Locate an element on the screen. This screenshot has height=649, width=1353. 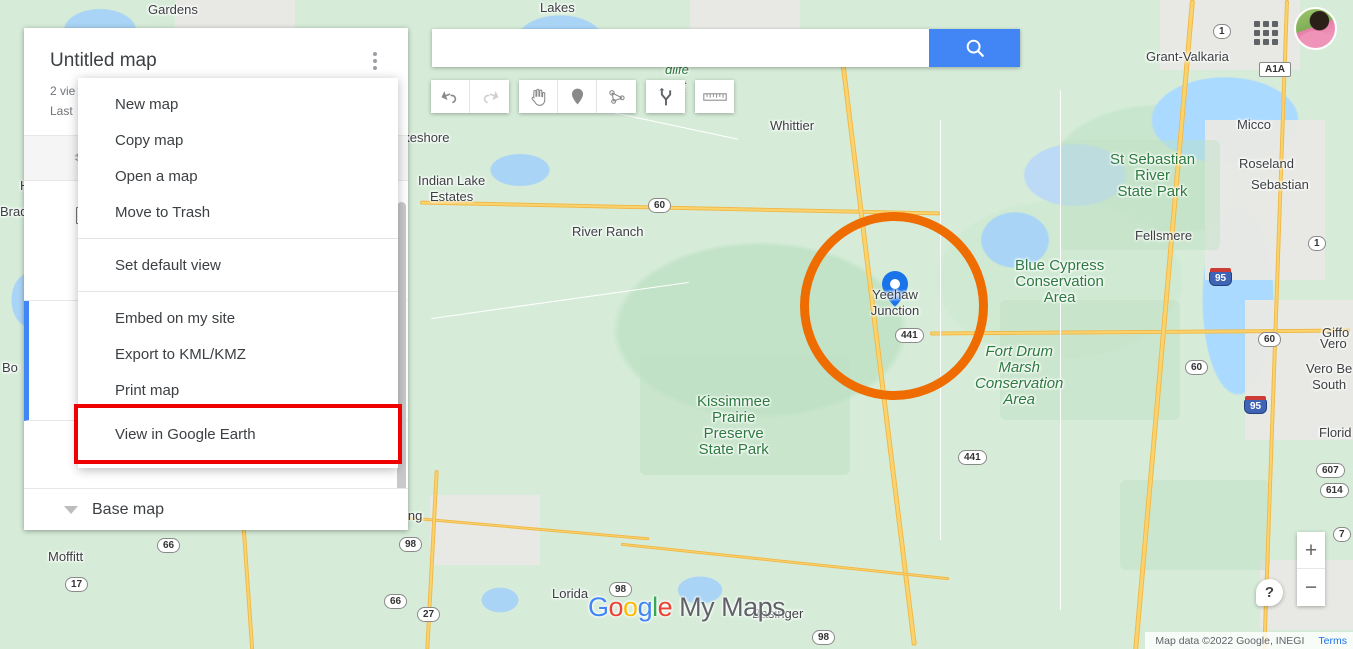
map-attribution: Map data ©2022 Google, INEGI Terms is located at coordinates (1249, 640).